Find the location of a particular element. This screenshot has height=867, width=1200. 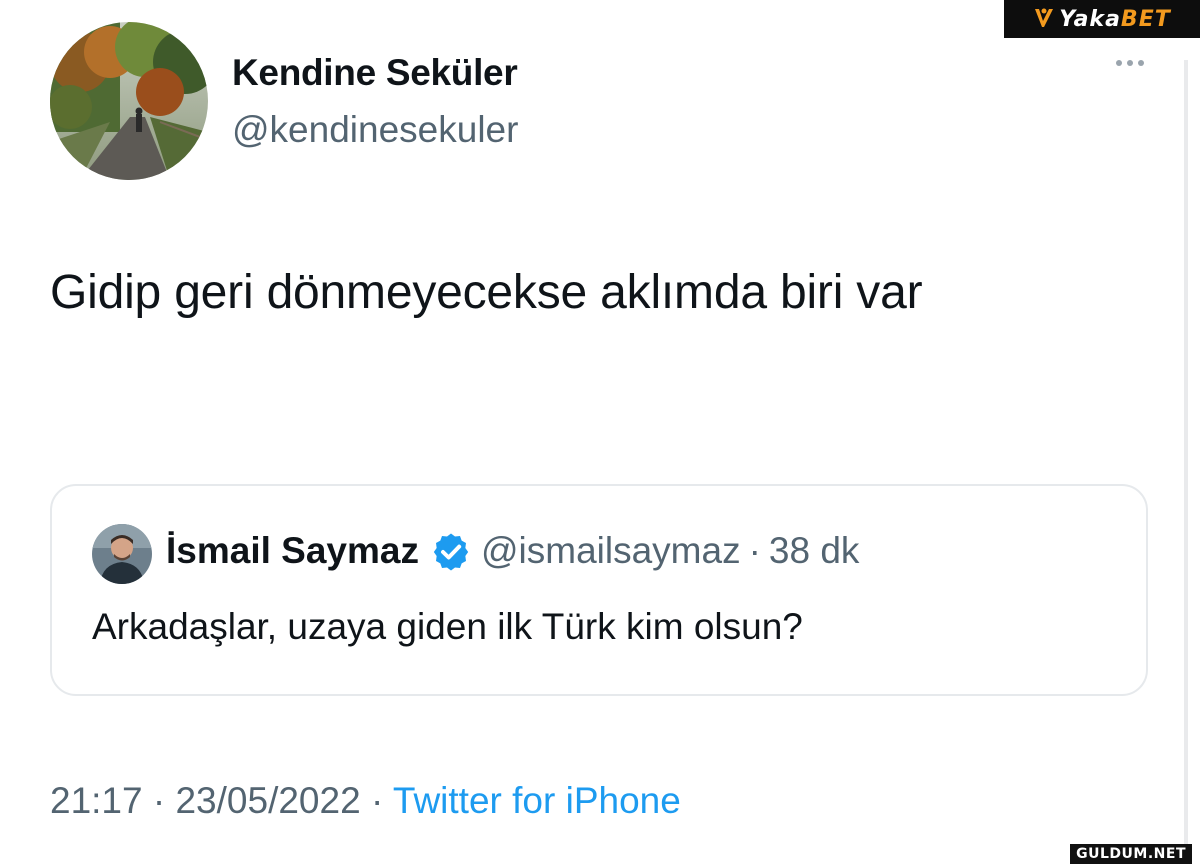

quoted-author-name: İsmail Saymaz is located at coordinates (292, 551).